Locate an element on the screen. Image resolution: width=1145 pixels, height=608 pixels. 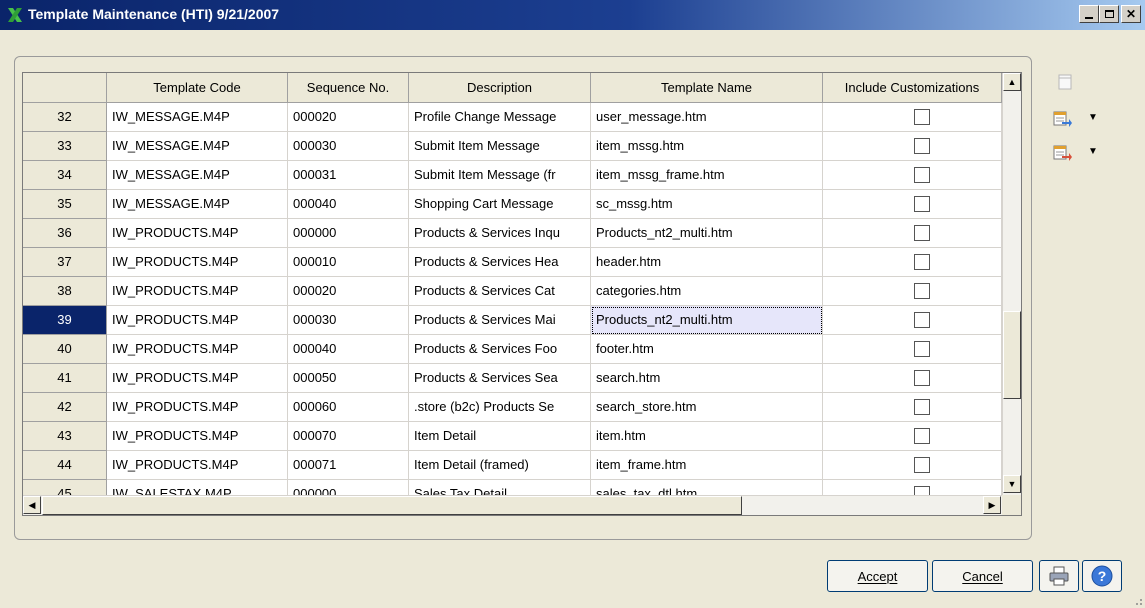
help-button: ? is located at coordinates (1102, 576).